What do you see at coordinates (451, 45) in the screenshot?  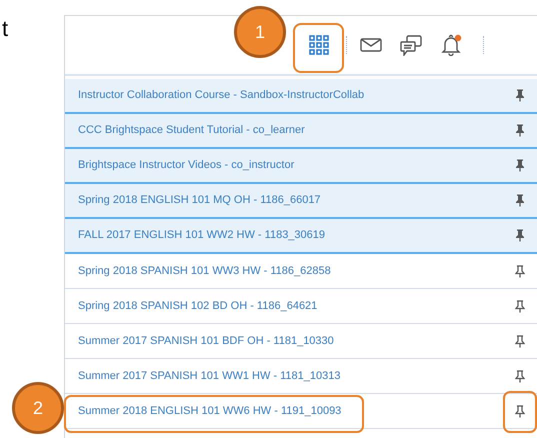 I see `bell-icon` at bounding box center [451, 45].